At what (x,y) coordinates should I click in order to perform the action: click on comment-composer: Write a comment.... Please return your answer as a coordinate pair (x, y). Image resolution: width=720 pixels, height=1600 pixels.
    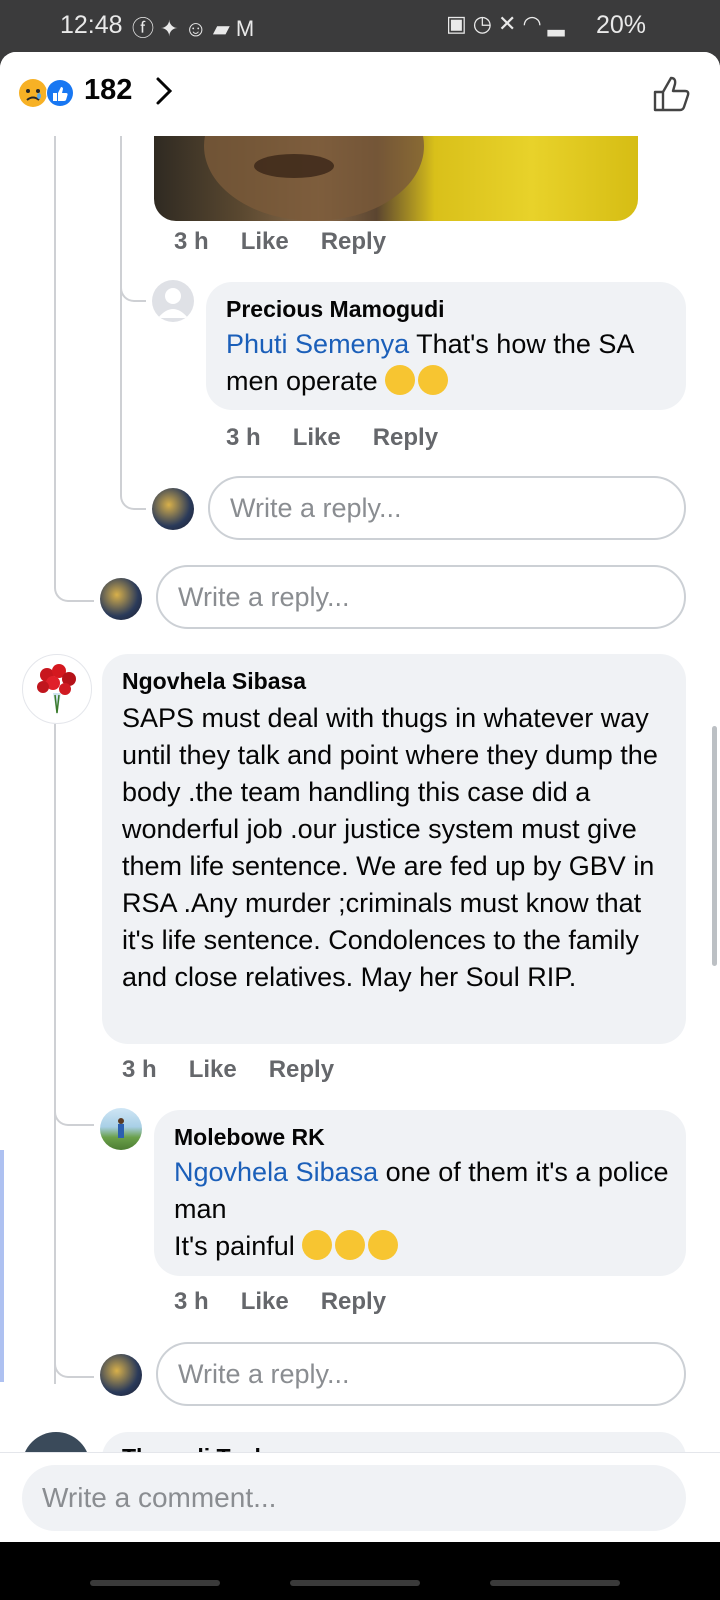
    Looking at the image, I should click on (360, 1497).